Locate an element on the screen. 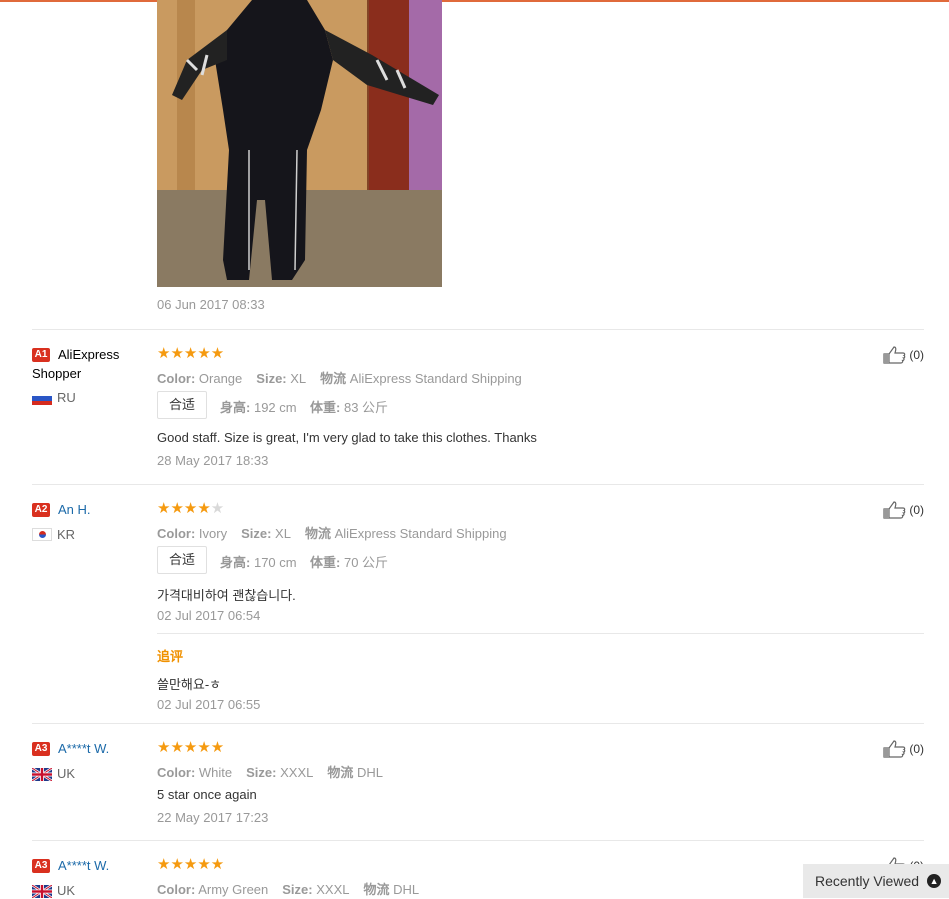 This screenshot has width=949, height=899. weight-value: 83 公斤 is located at coordinates (366, 407).